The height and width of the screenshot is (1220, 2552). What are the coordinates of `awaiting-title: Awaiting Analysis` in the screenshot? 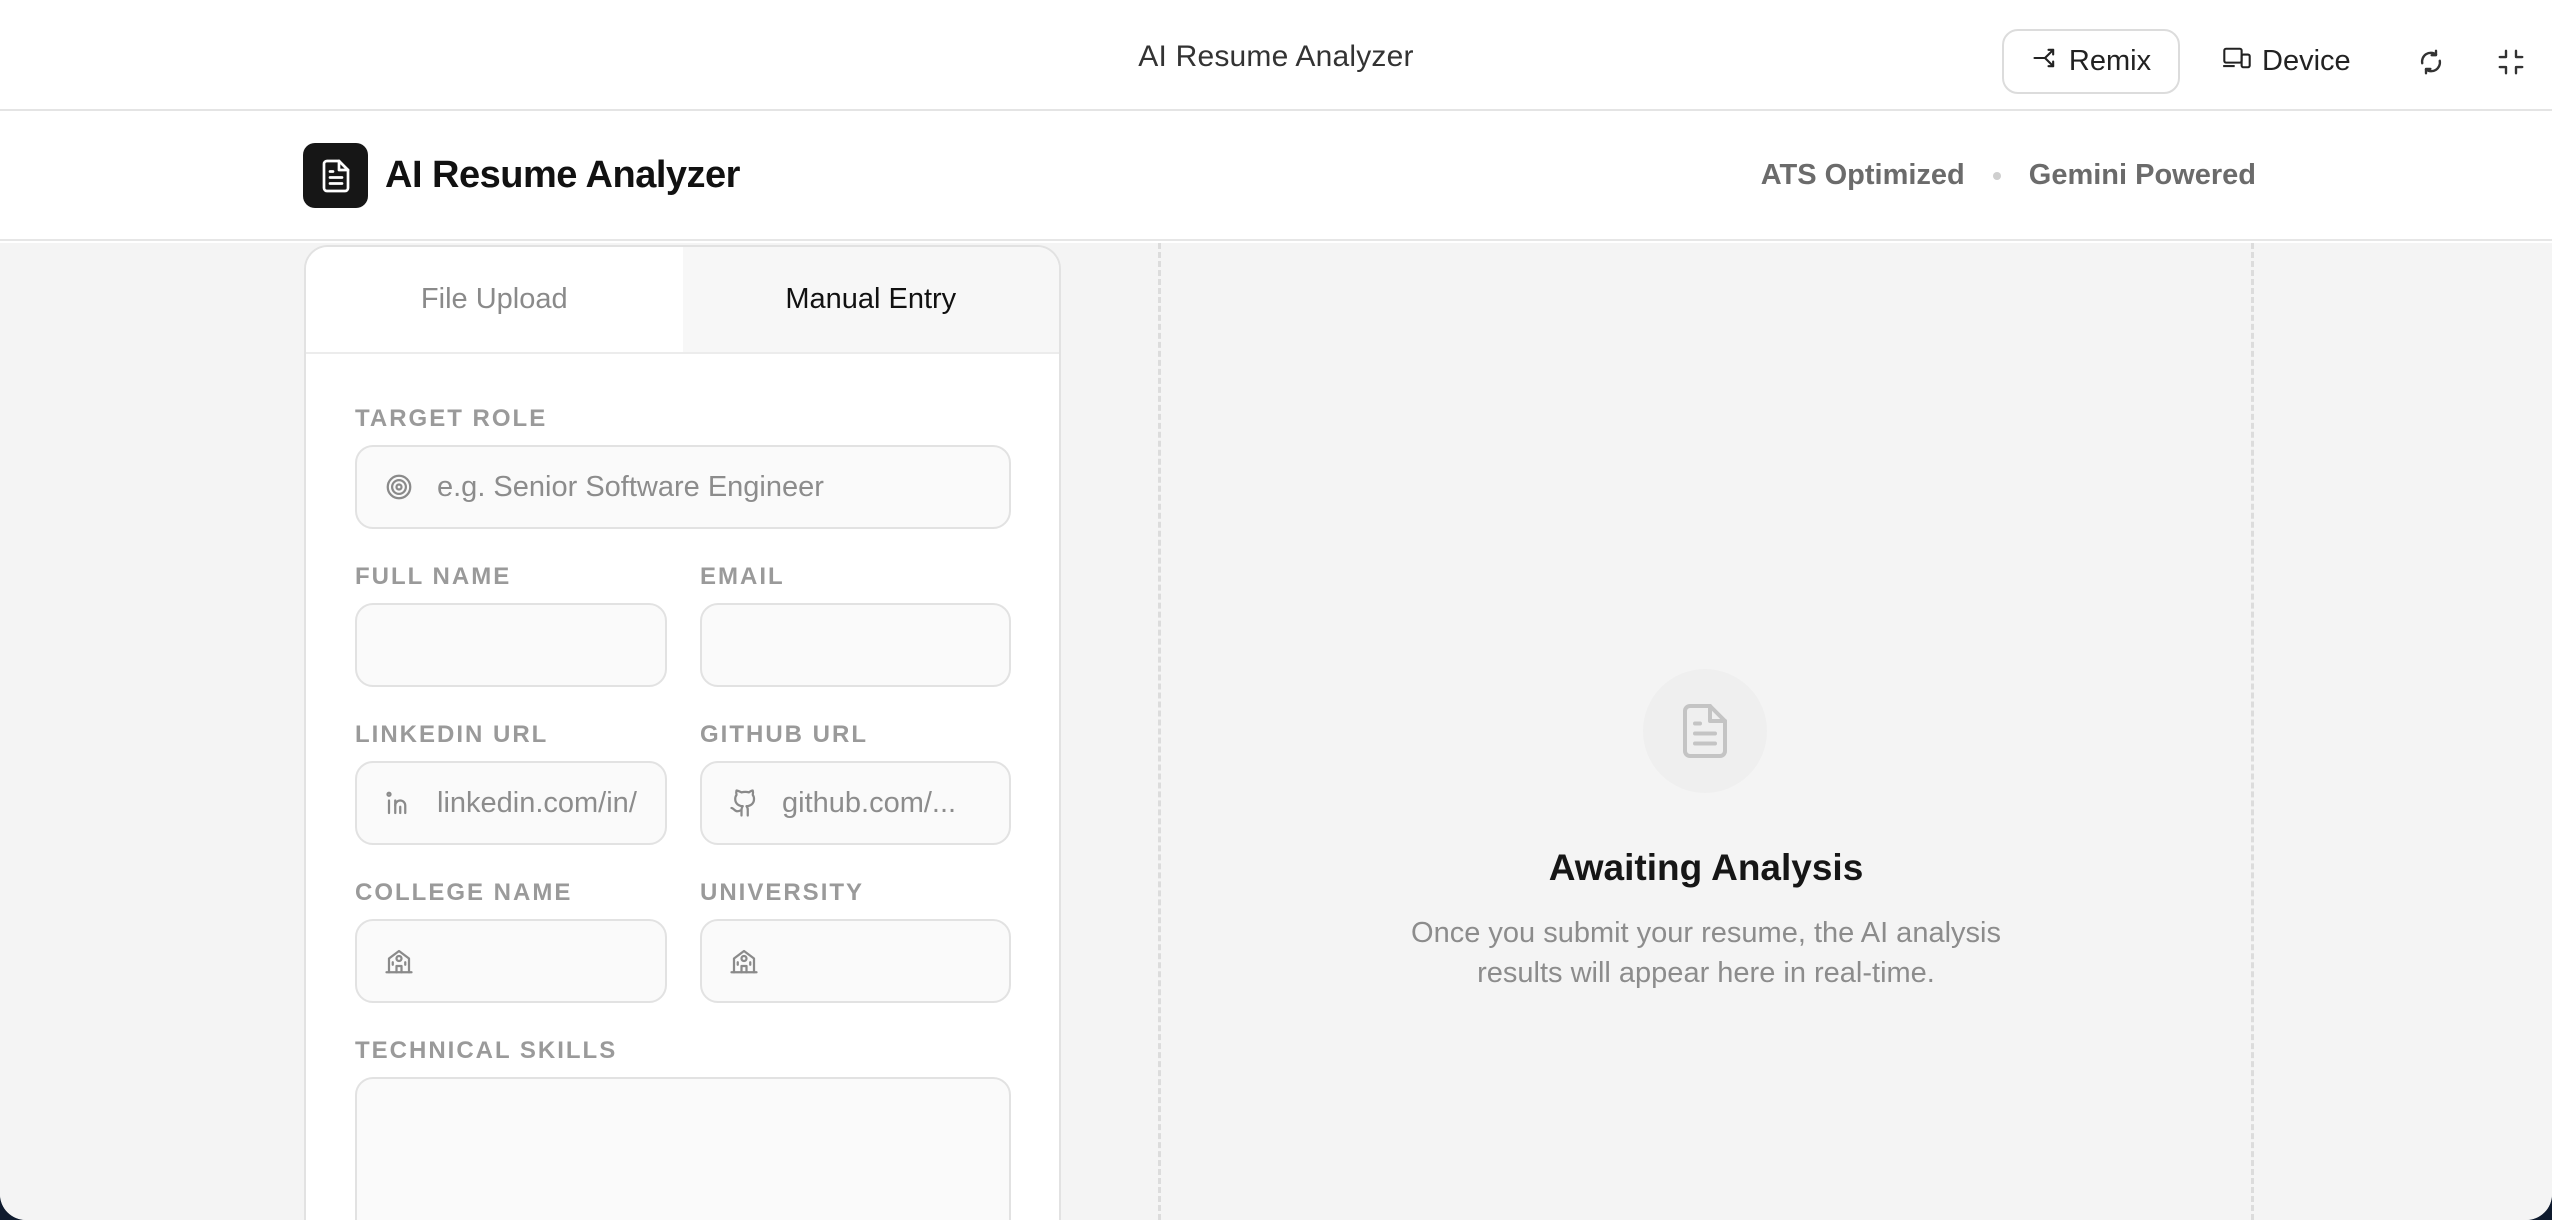 It's located at (1706, 867).